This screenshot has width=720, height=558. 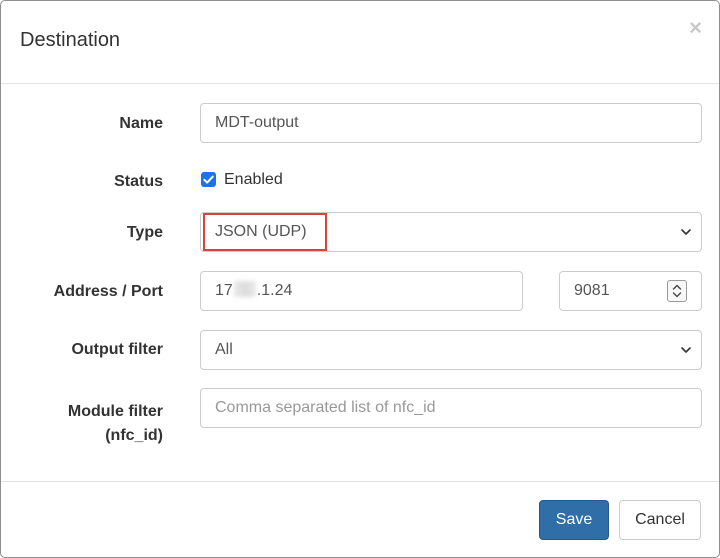 What do you see at coordinates (261, 231) in the screenshot?
I see `type-select-value: JSON (UDP)` at bounding box center [261, 231].